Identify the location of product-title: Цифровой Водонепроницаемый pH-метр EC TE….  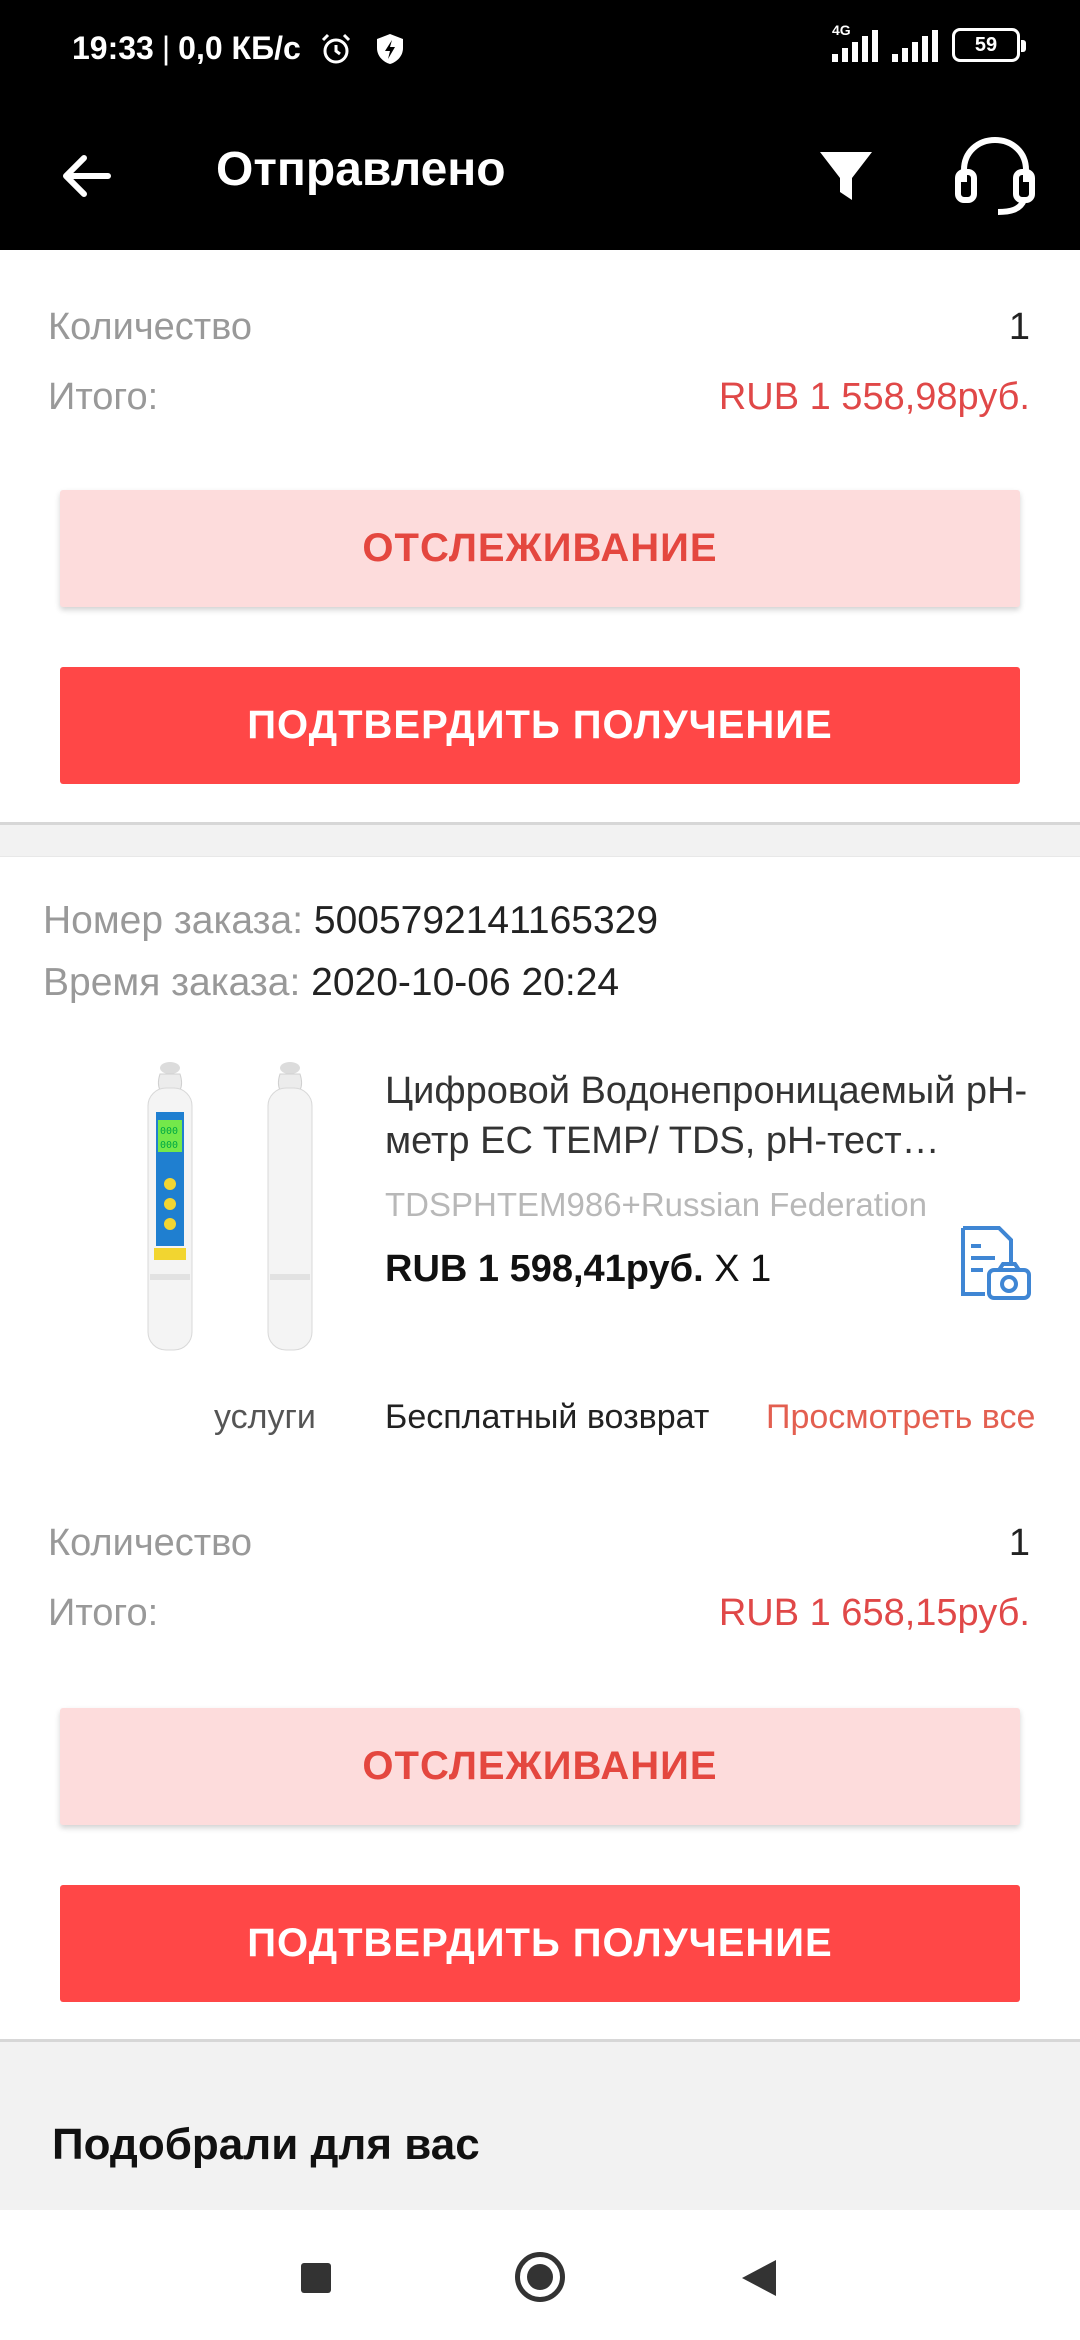
(710, 1116).